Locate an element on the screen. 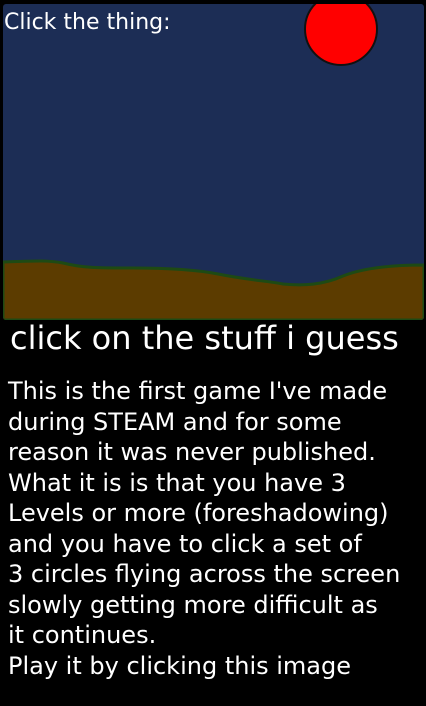 The width and height of the screenshot is (426, 706). description-line: Levels or more (foreshadowing) is located at coordinates (198, 513).